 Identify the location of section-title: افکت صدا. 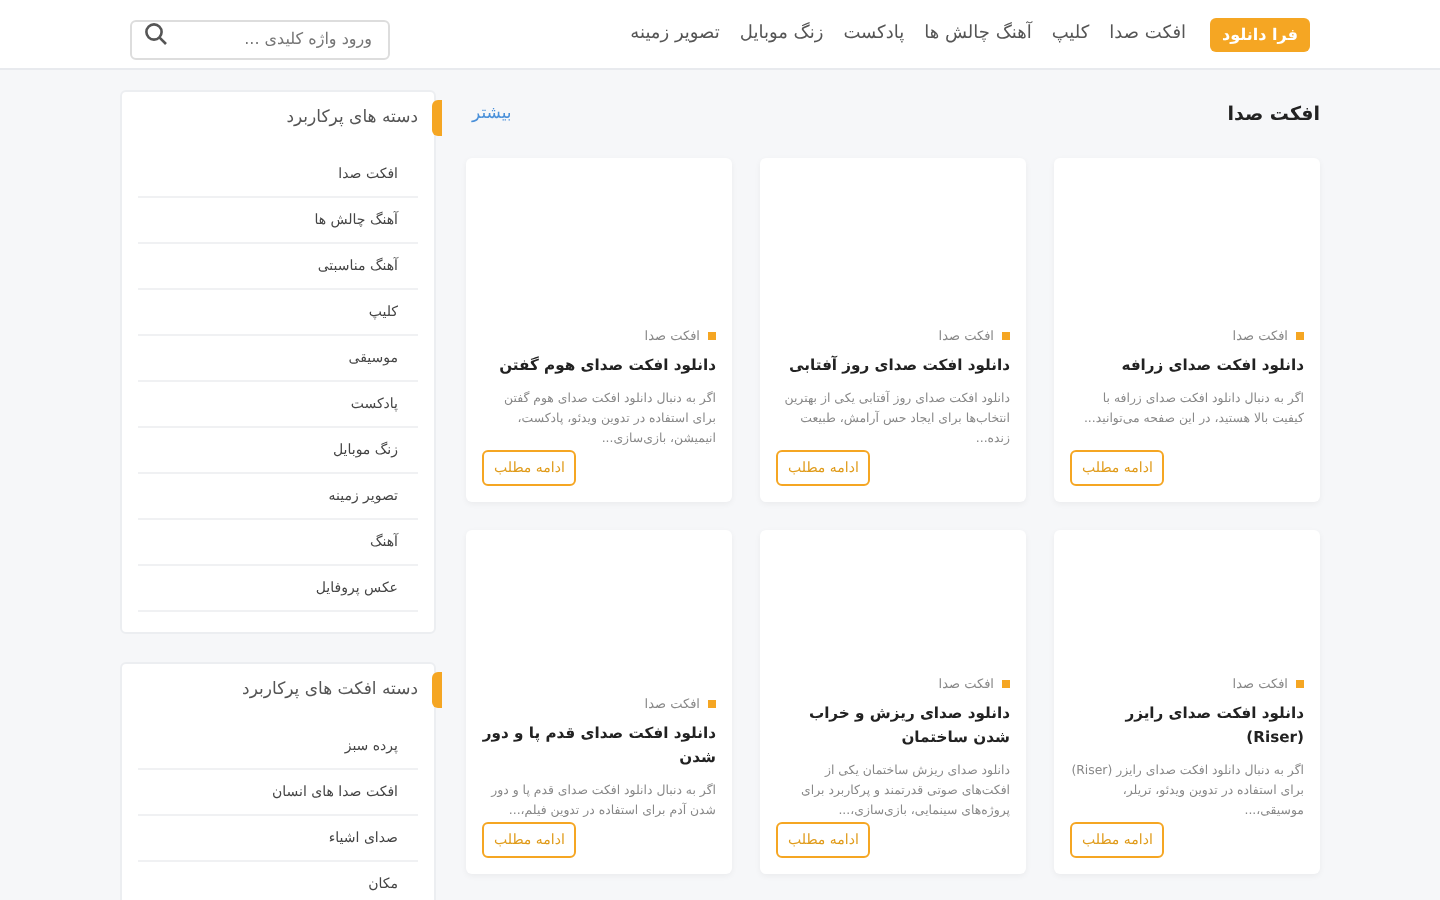
(1273, 114).